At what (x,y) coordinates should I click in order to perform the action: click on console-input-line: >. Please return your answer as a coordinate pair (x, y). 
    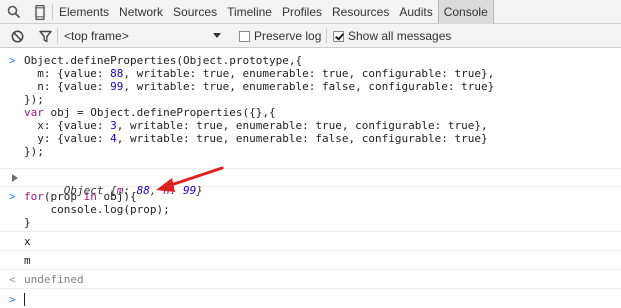
    Looking at the image, I should click on (310, 298).